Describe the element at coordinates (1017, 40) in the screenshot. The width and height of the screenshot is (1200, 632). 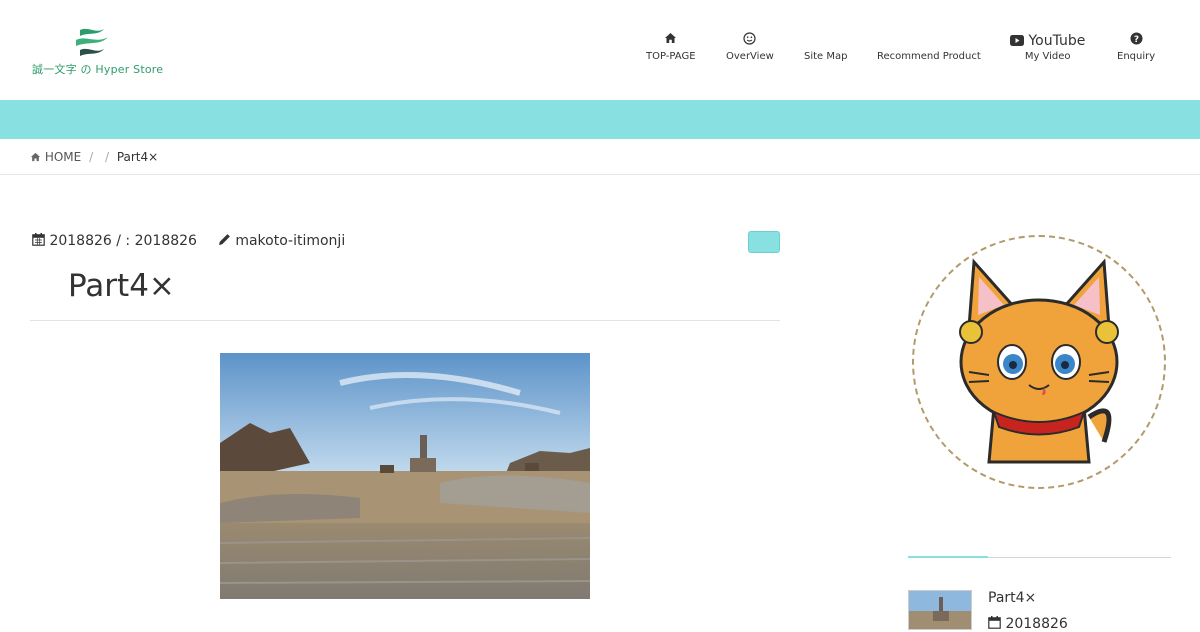
I see `youtube-icon` at that location.